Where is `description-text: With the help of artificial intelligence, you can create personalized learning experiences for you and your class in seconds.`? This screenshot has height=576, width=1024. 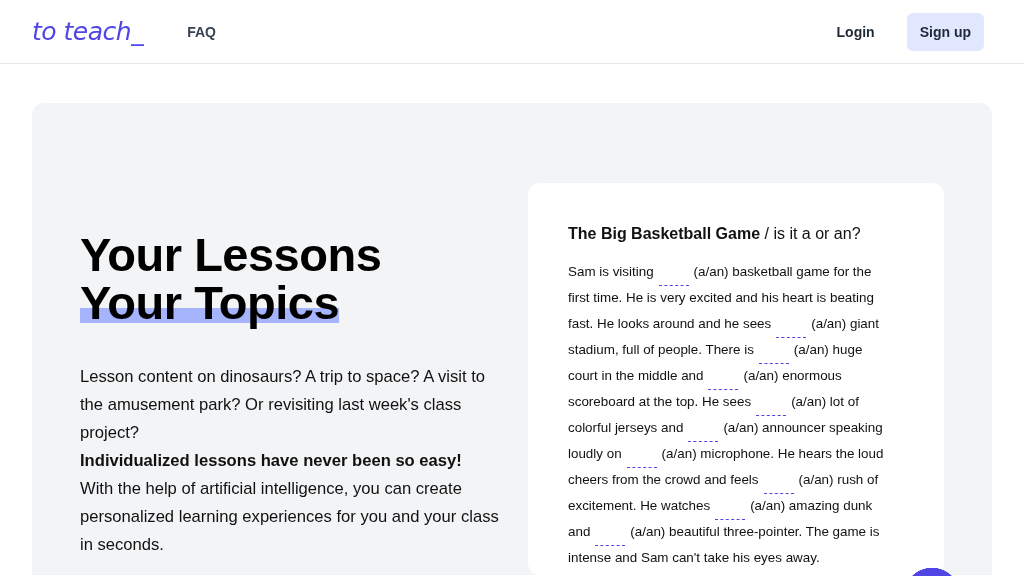 description-text: With the help of artificial intelligence, you can create personalized learning experiences for you and your class in seconds. is located at coordinates (290, 517).